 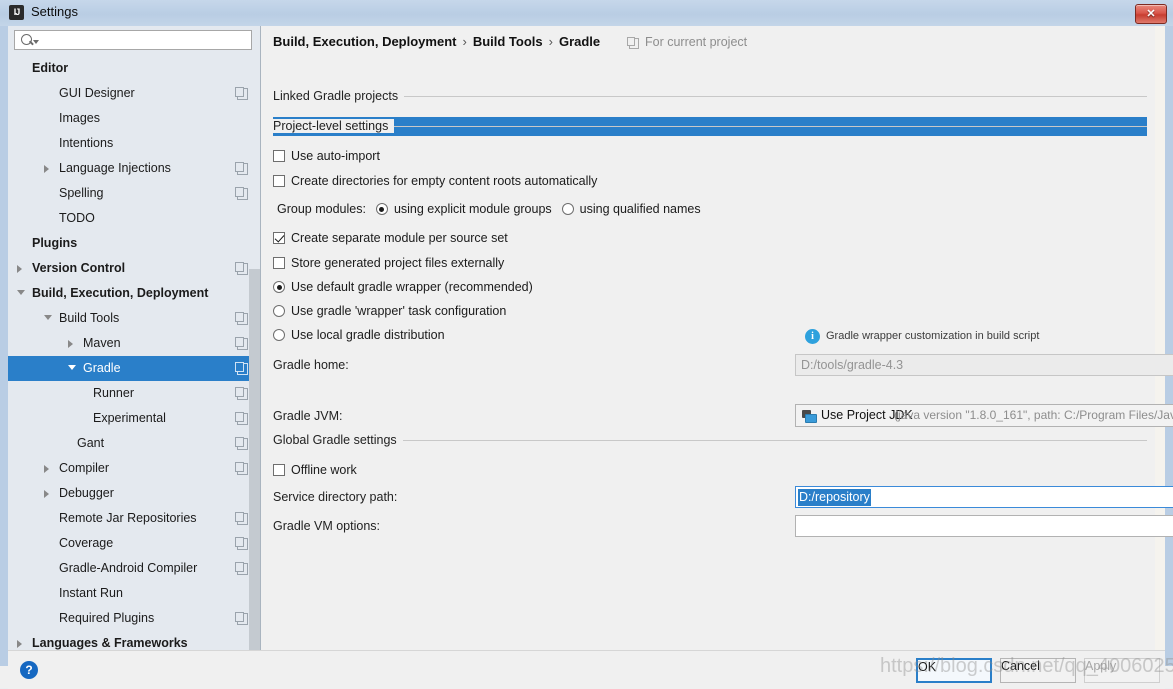 I want to click on checkbox-row-store-external: Store generated project files externally, so click(x=388, y=263).